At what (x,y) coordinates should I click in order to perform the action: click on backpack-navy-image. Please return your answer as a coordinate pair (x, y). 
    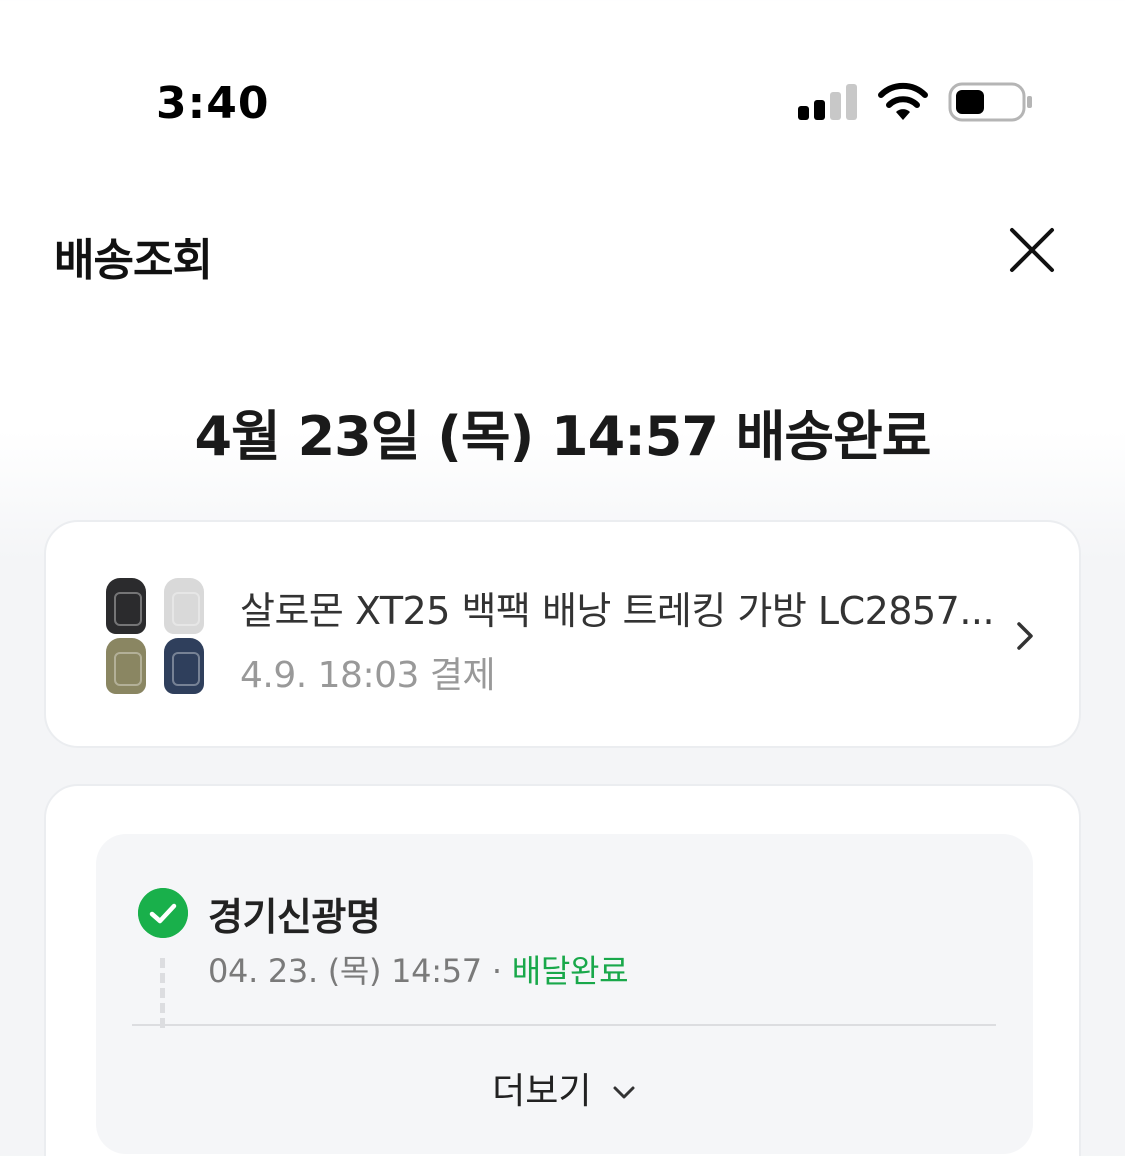
    Looking at the image, I should click on (184, 666).